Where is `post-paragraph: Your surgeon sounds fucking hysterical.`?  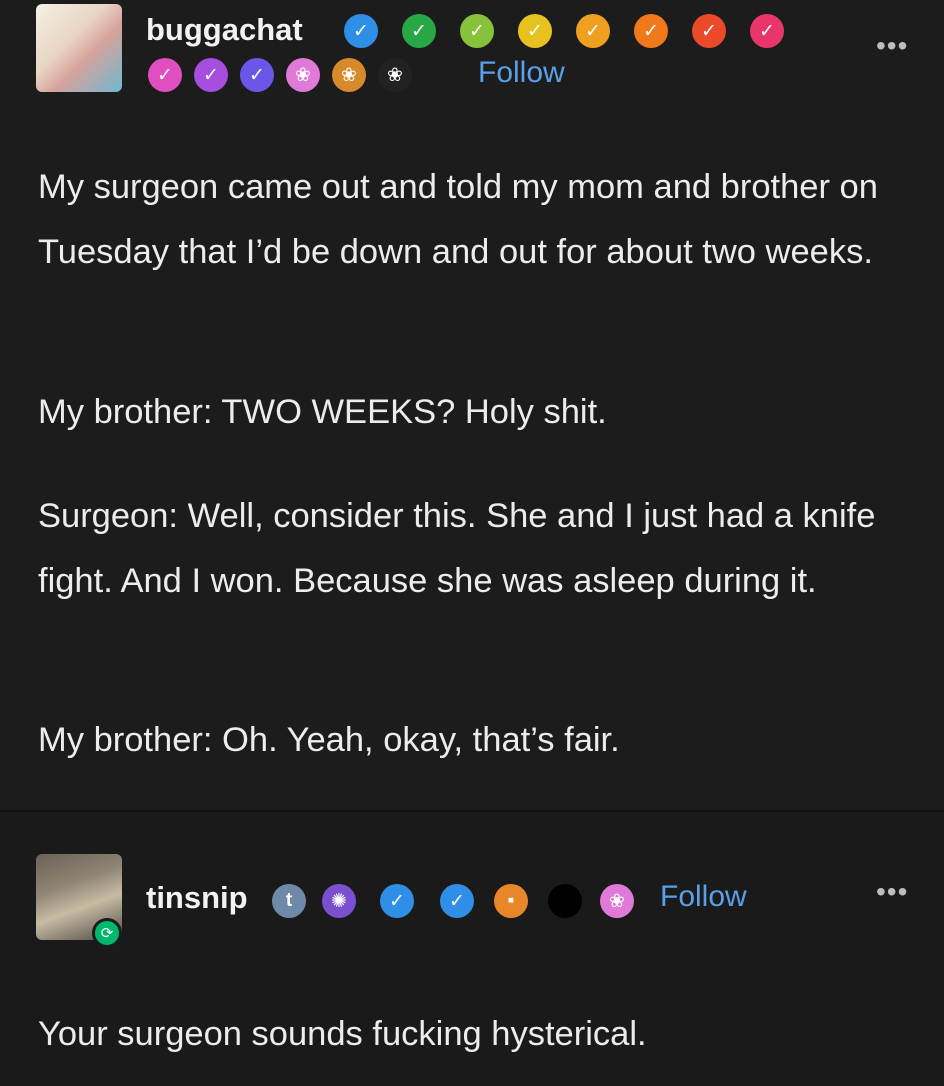
post-paragraph: Your surgeon sounds fucking hysterical. is located at coordinates (342, 1034).